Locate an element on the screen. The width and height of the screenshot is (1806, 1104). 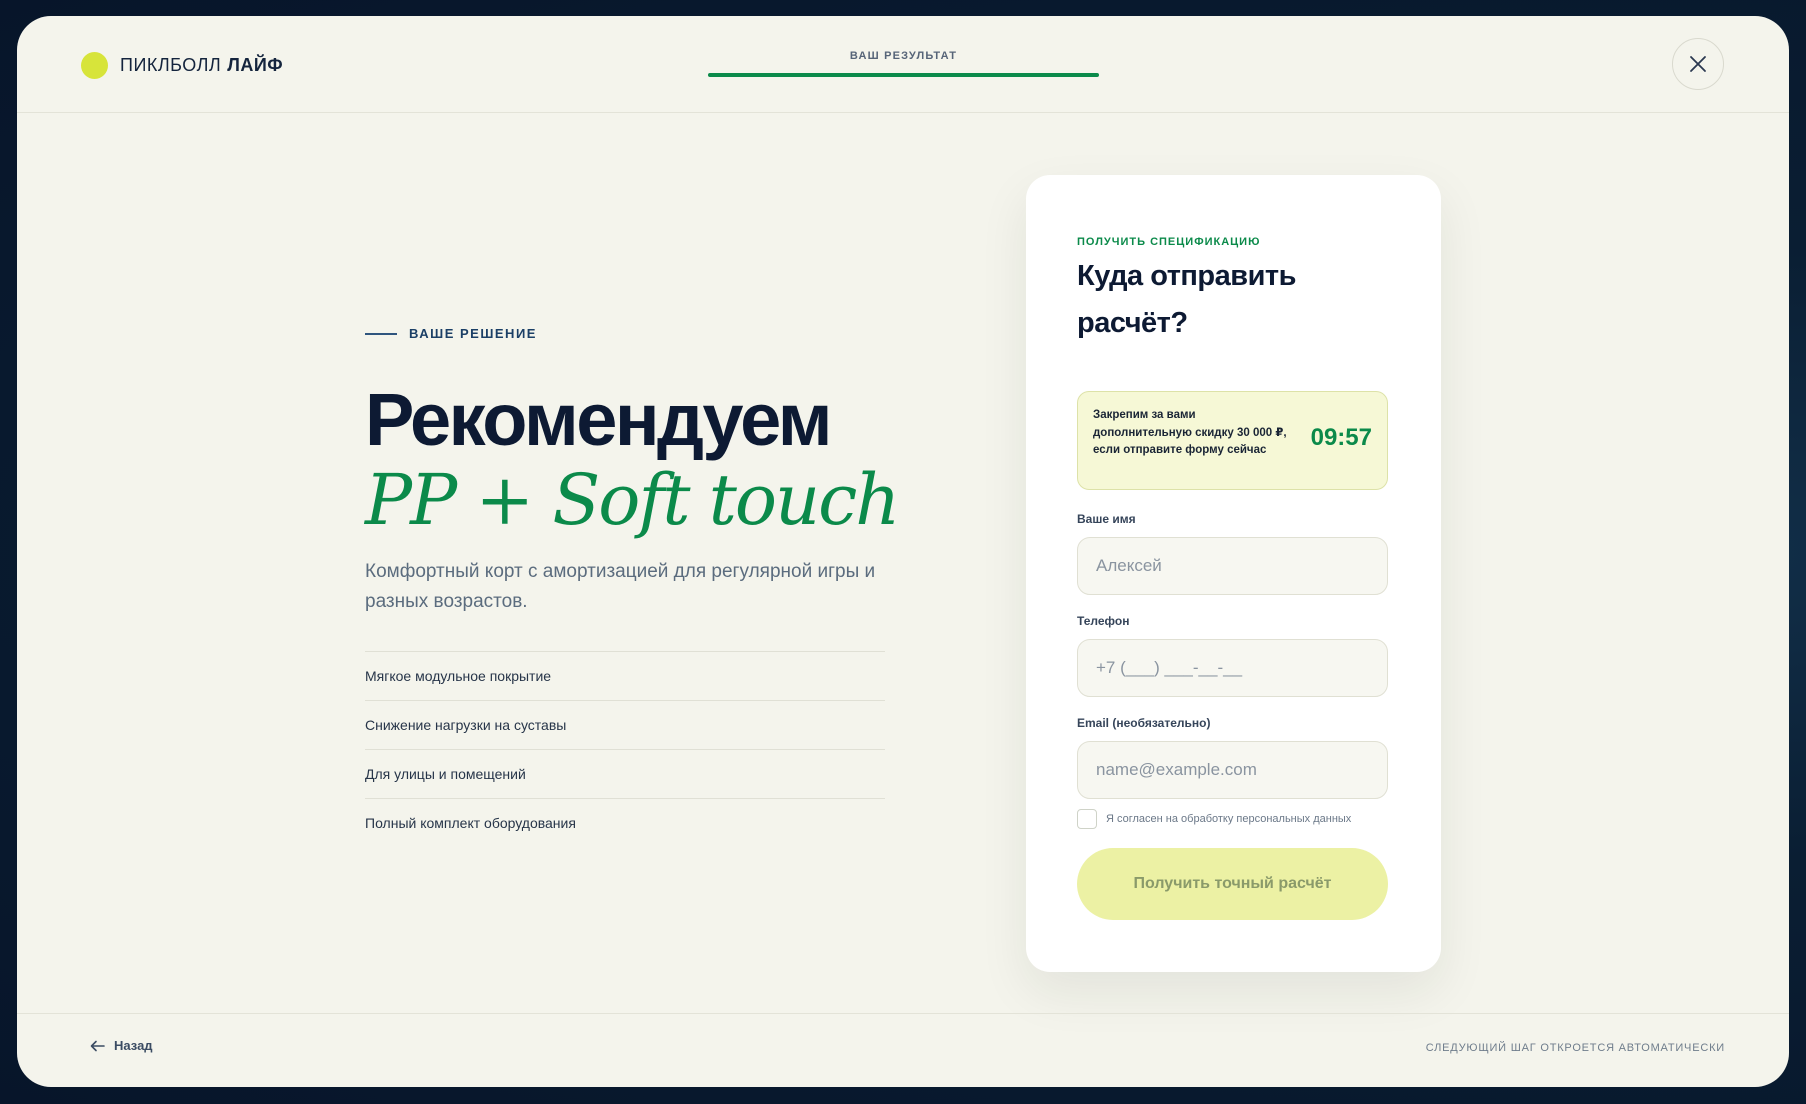
email-label: Email (необязательно) is located at coordinates (1144, 723).